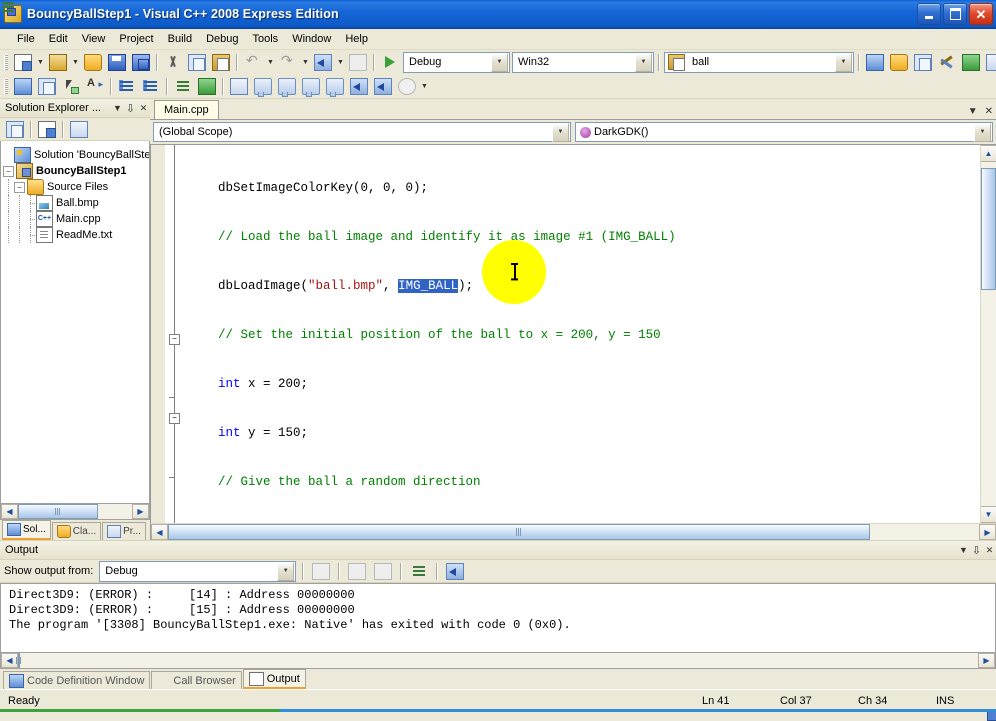 The width and height of the screenshot is (996, 721). I want to click on code-vscrollbar: ▲ ▼, so click(988, 334).